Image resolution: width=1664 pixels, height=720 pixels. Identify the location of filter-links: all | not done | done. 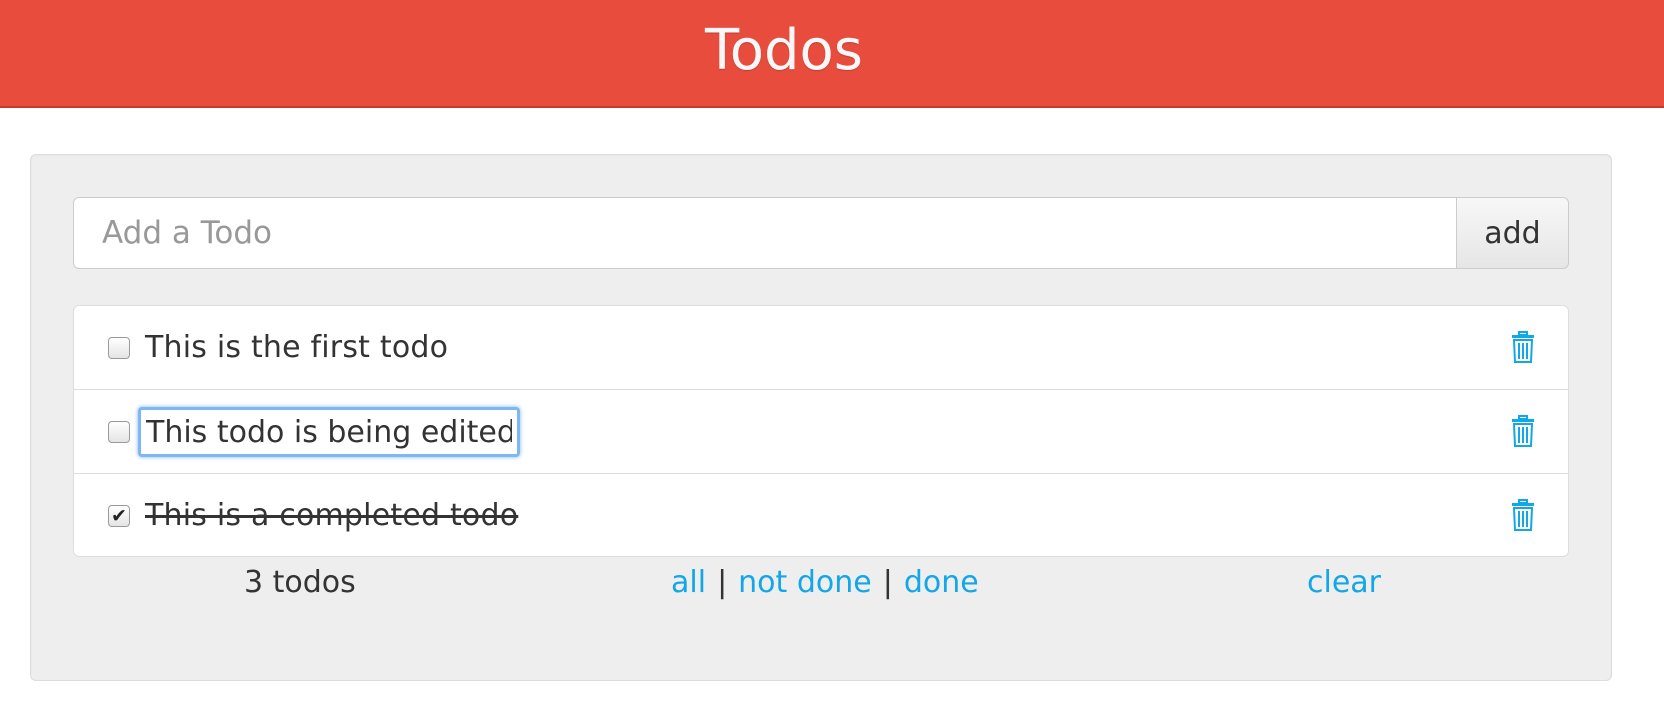
(825, 582).